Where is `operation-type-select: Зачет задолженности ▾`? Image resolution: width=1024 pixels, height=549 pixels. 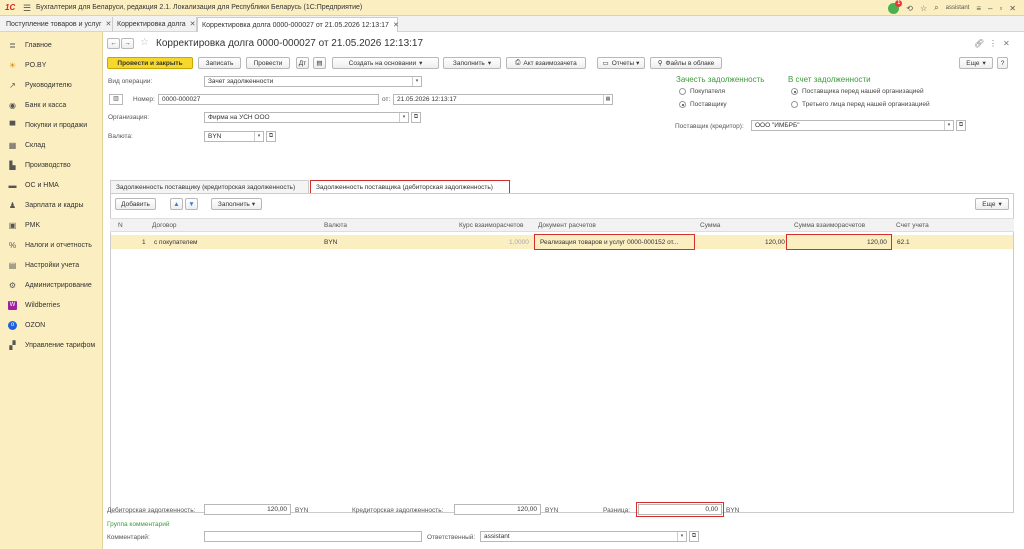
operation-type-select: Зачет задолженности ▾ is located at coordinates (313, 81).